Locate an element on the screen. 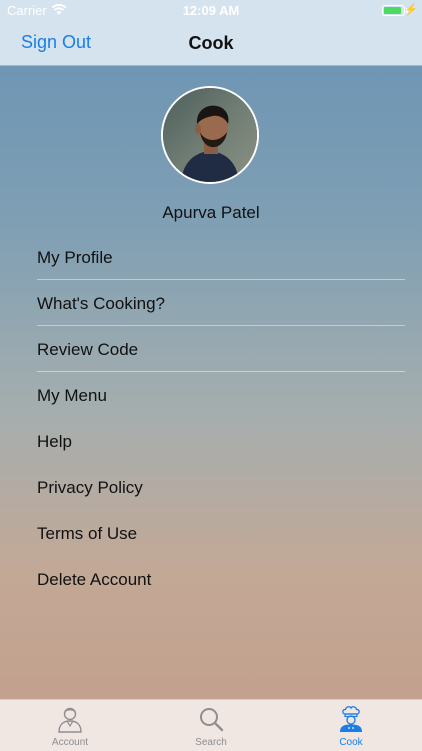 The height and width of the screenshot is (751, 422). battery-icon is located at coordinates (393, 10).